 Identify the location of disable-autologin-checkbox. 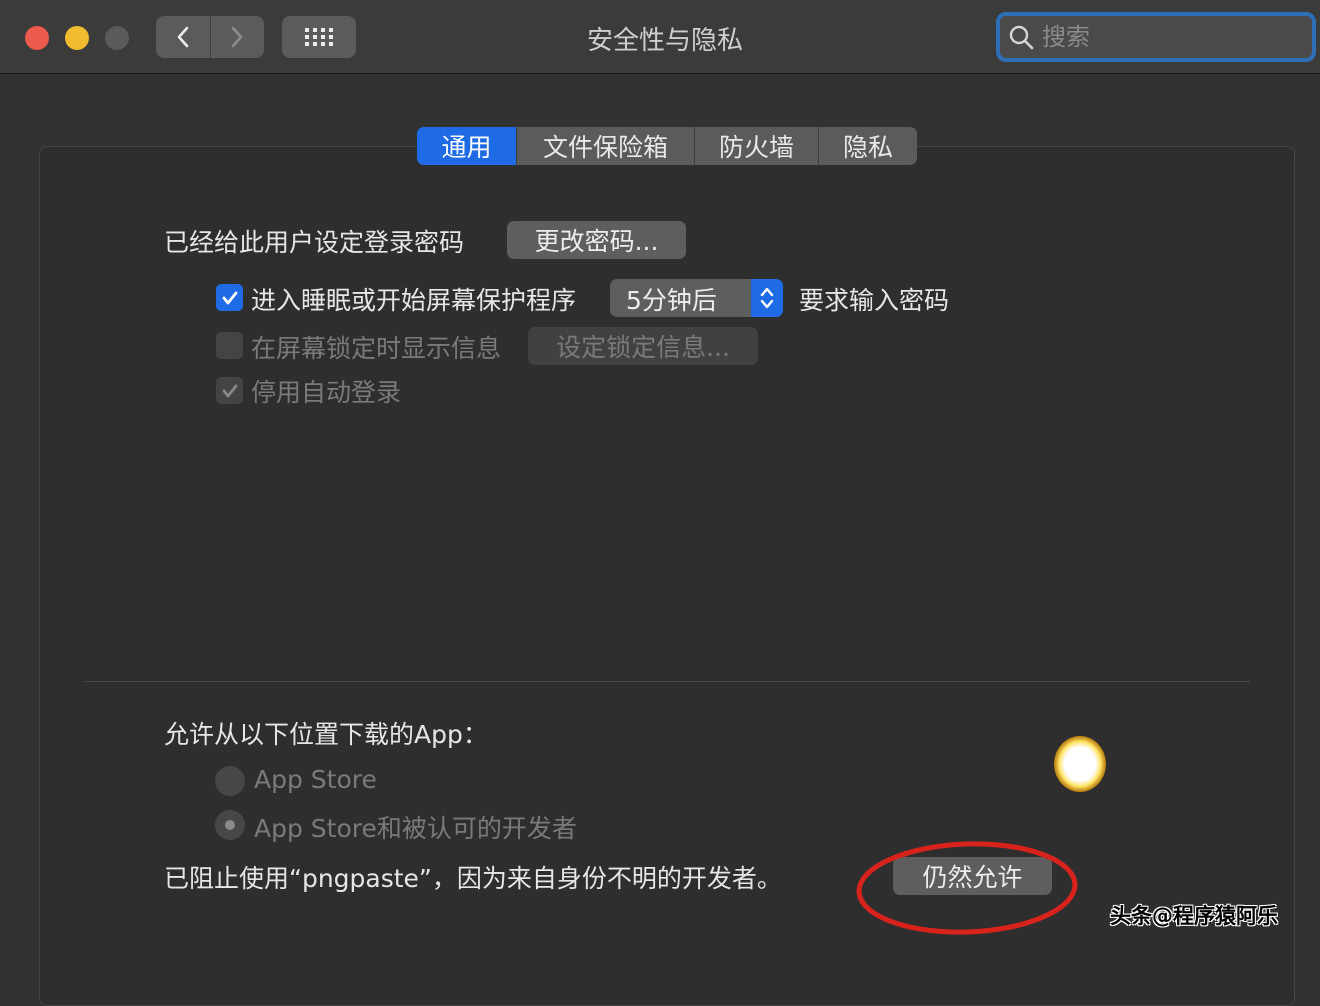
(229, 390).